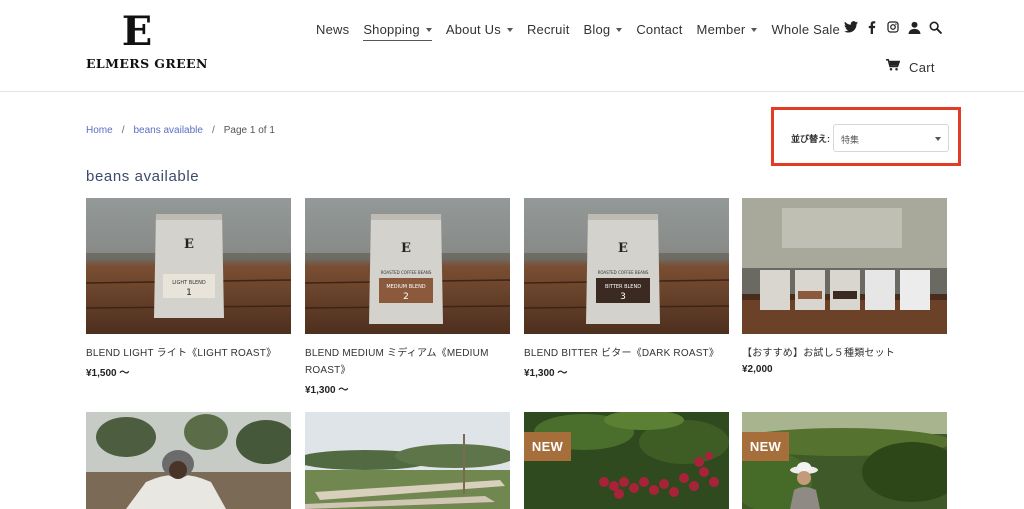 The width and height of the screenshot is (1024, 509). I want to click on breadcrumb: Home / beans available / Page 1 of 1, so click(180, 130).